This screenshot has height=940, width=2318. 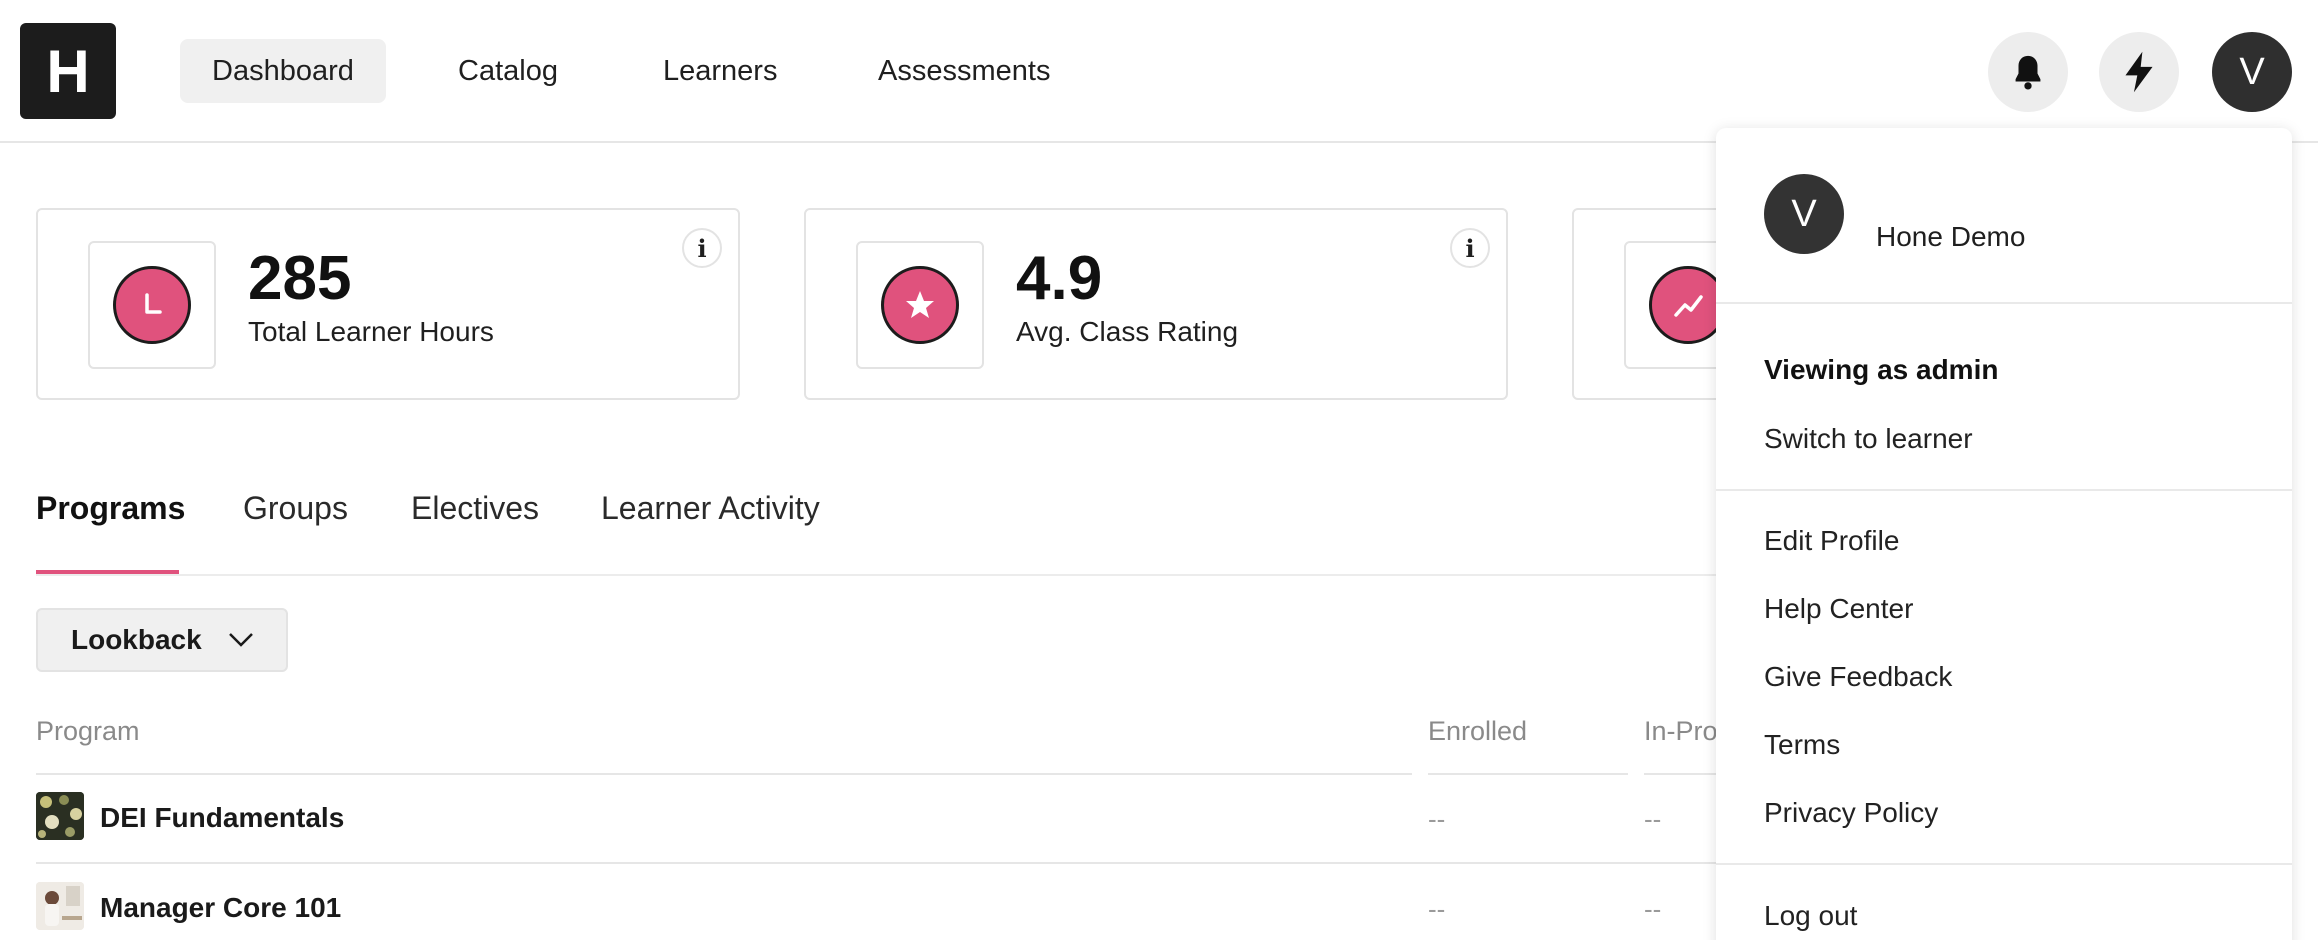 What do you see at coordinates (110, 508) in the screenshot?
I see `tab-programs: Programs` at bounding box center [110, 508].